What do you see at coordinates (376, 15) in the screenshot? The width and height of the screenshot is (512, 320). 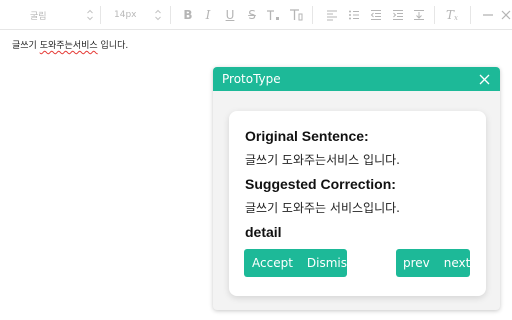 I see `outdent-icon` at bounding box center [376, 15].